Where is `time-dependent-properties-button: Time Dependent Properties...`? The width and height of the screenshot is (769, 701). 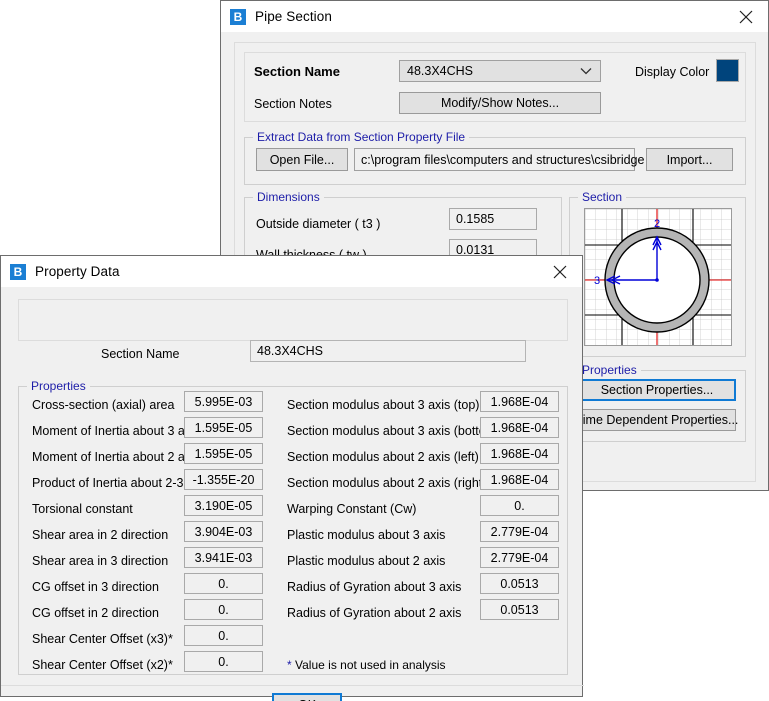 time-dependent-properties-button: Time Dependent Properties... is located at coordinates (657, 420).